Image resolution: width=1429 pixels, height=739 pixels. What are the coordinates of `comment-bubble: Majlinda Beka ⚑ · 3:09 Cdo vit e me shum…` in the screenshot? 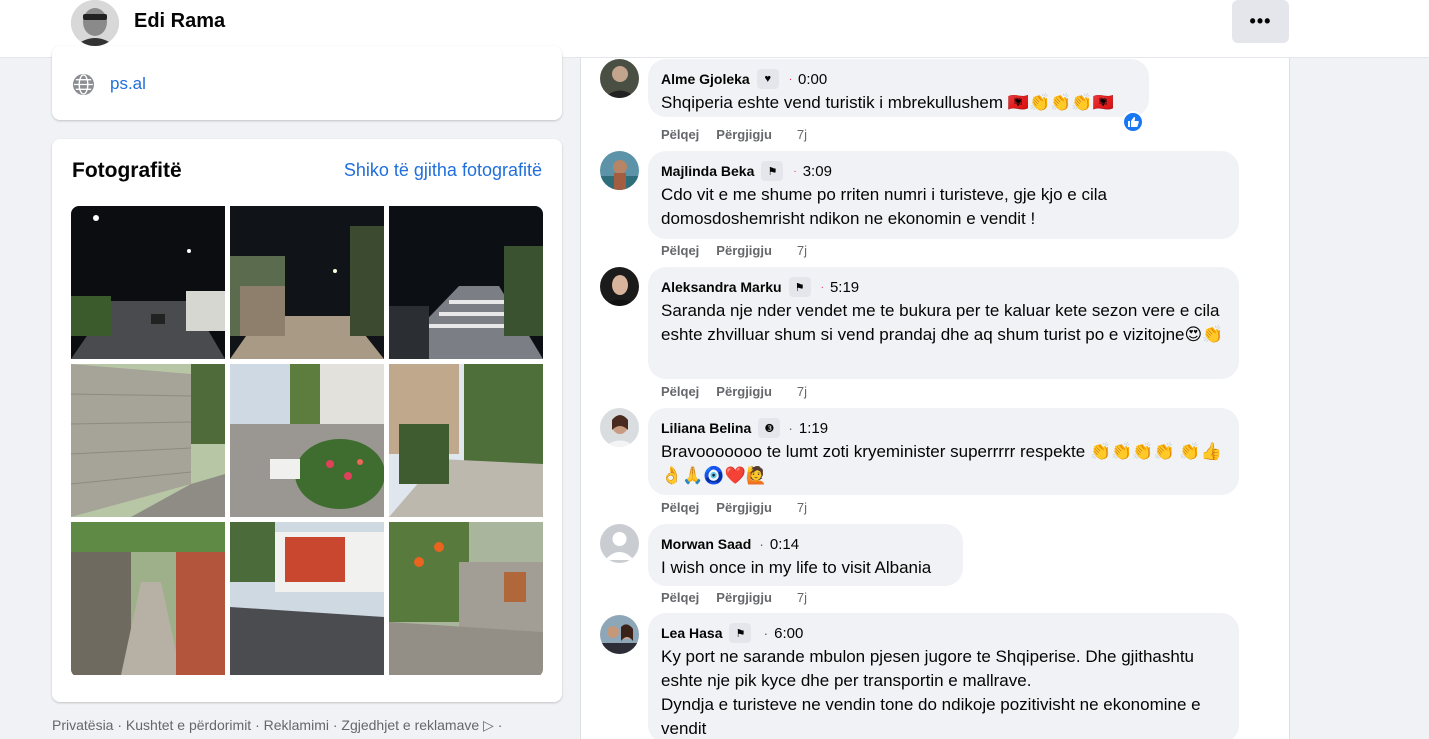 It's located at (943, 195).